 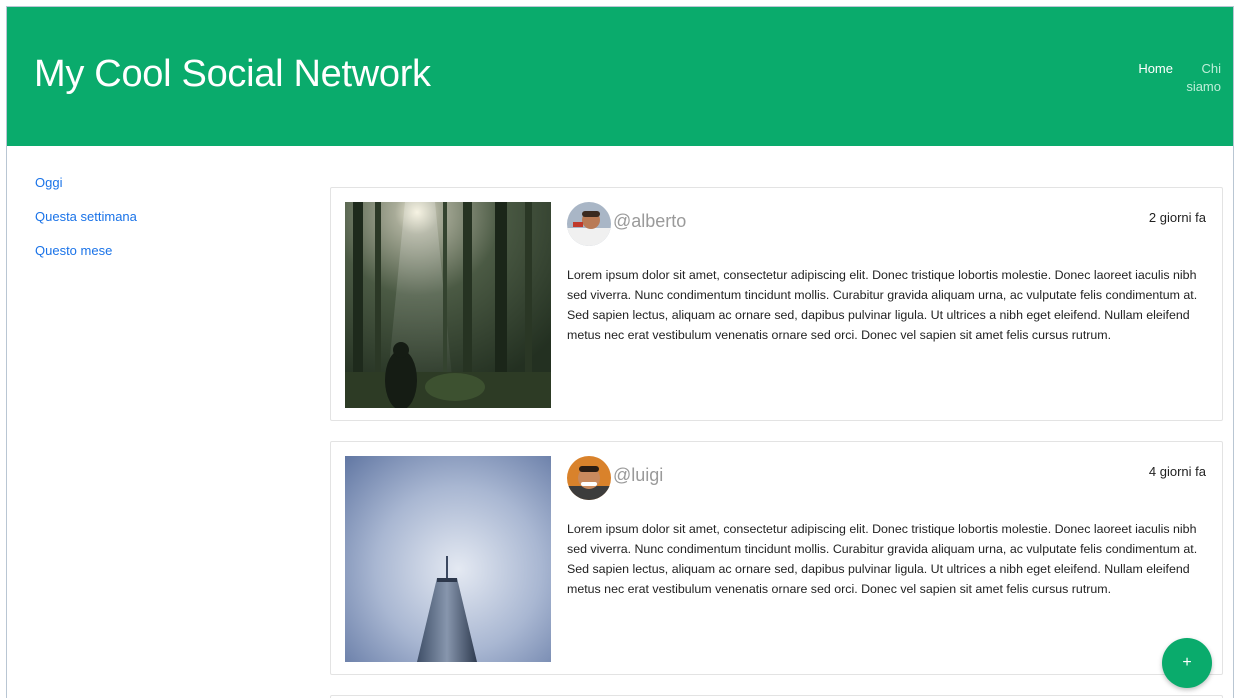 What do you see at coordinates (448, 559) in the screenshot?
I see `post-image-tower` at bounding box center [448, 559].